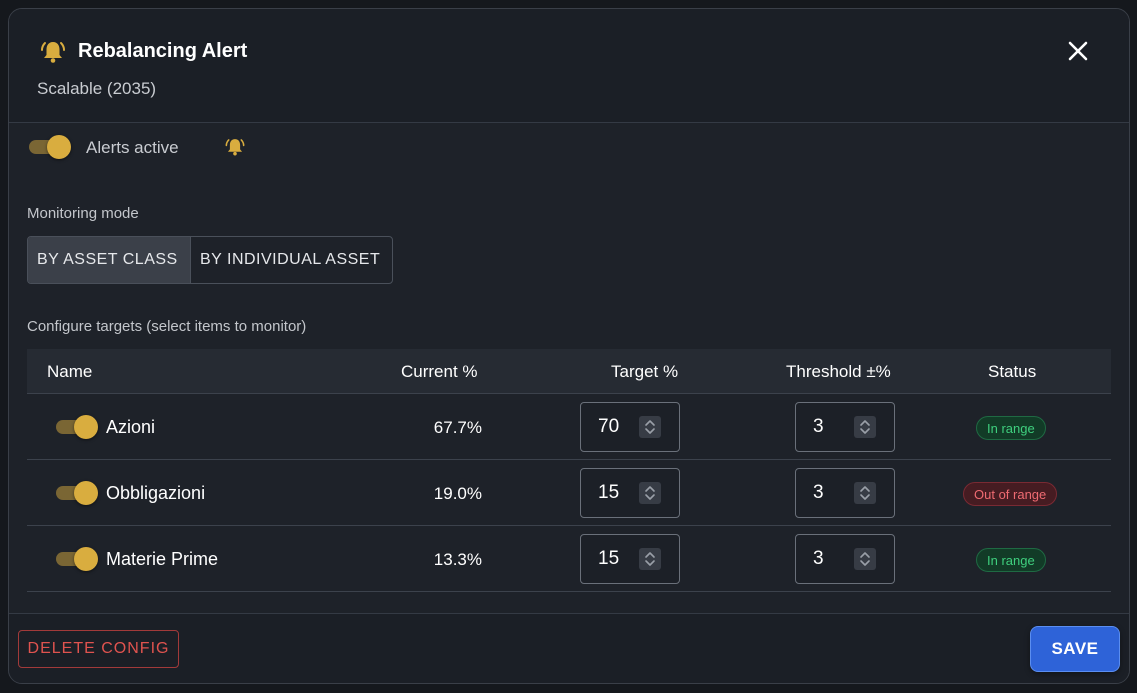 The height and width of the screenshot is (693, 1137). What do you see at coordinates (132, 147) in the screenshot?
I see `alerts-active-label: Alerts active` at bounding box center [132, 147].